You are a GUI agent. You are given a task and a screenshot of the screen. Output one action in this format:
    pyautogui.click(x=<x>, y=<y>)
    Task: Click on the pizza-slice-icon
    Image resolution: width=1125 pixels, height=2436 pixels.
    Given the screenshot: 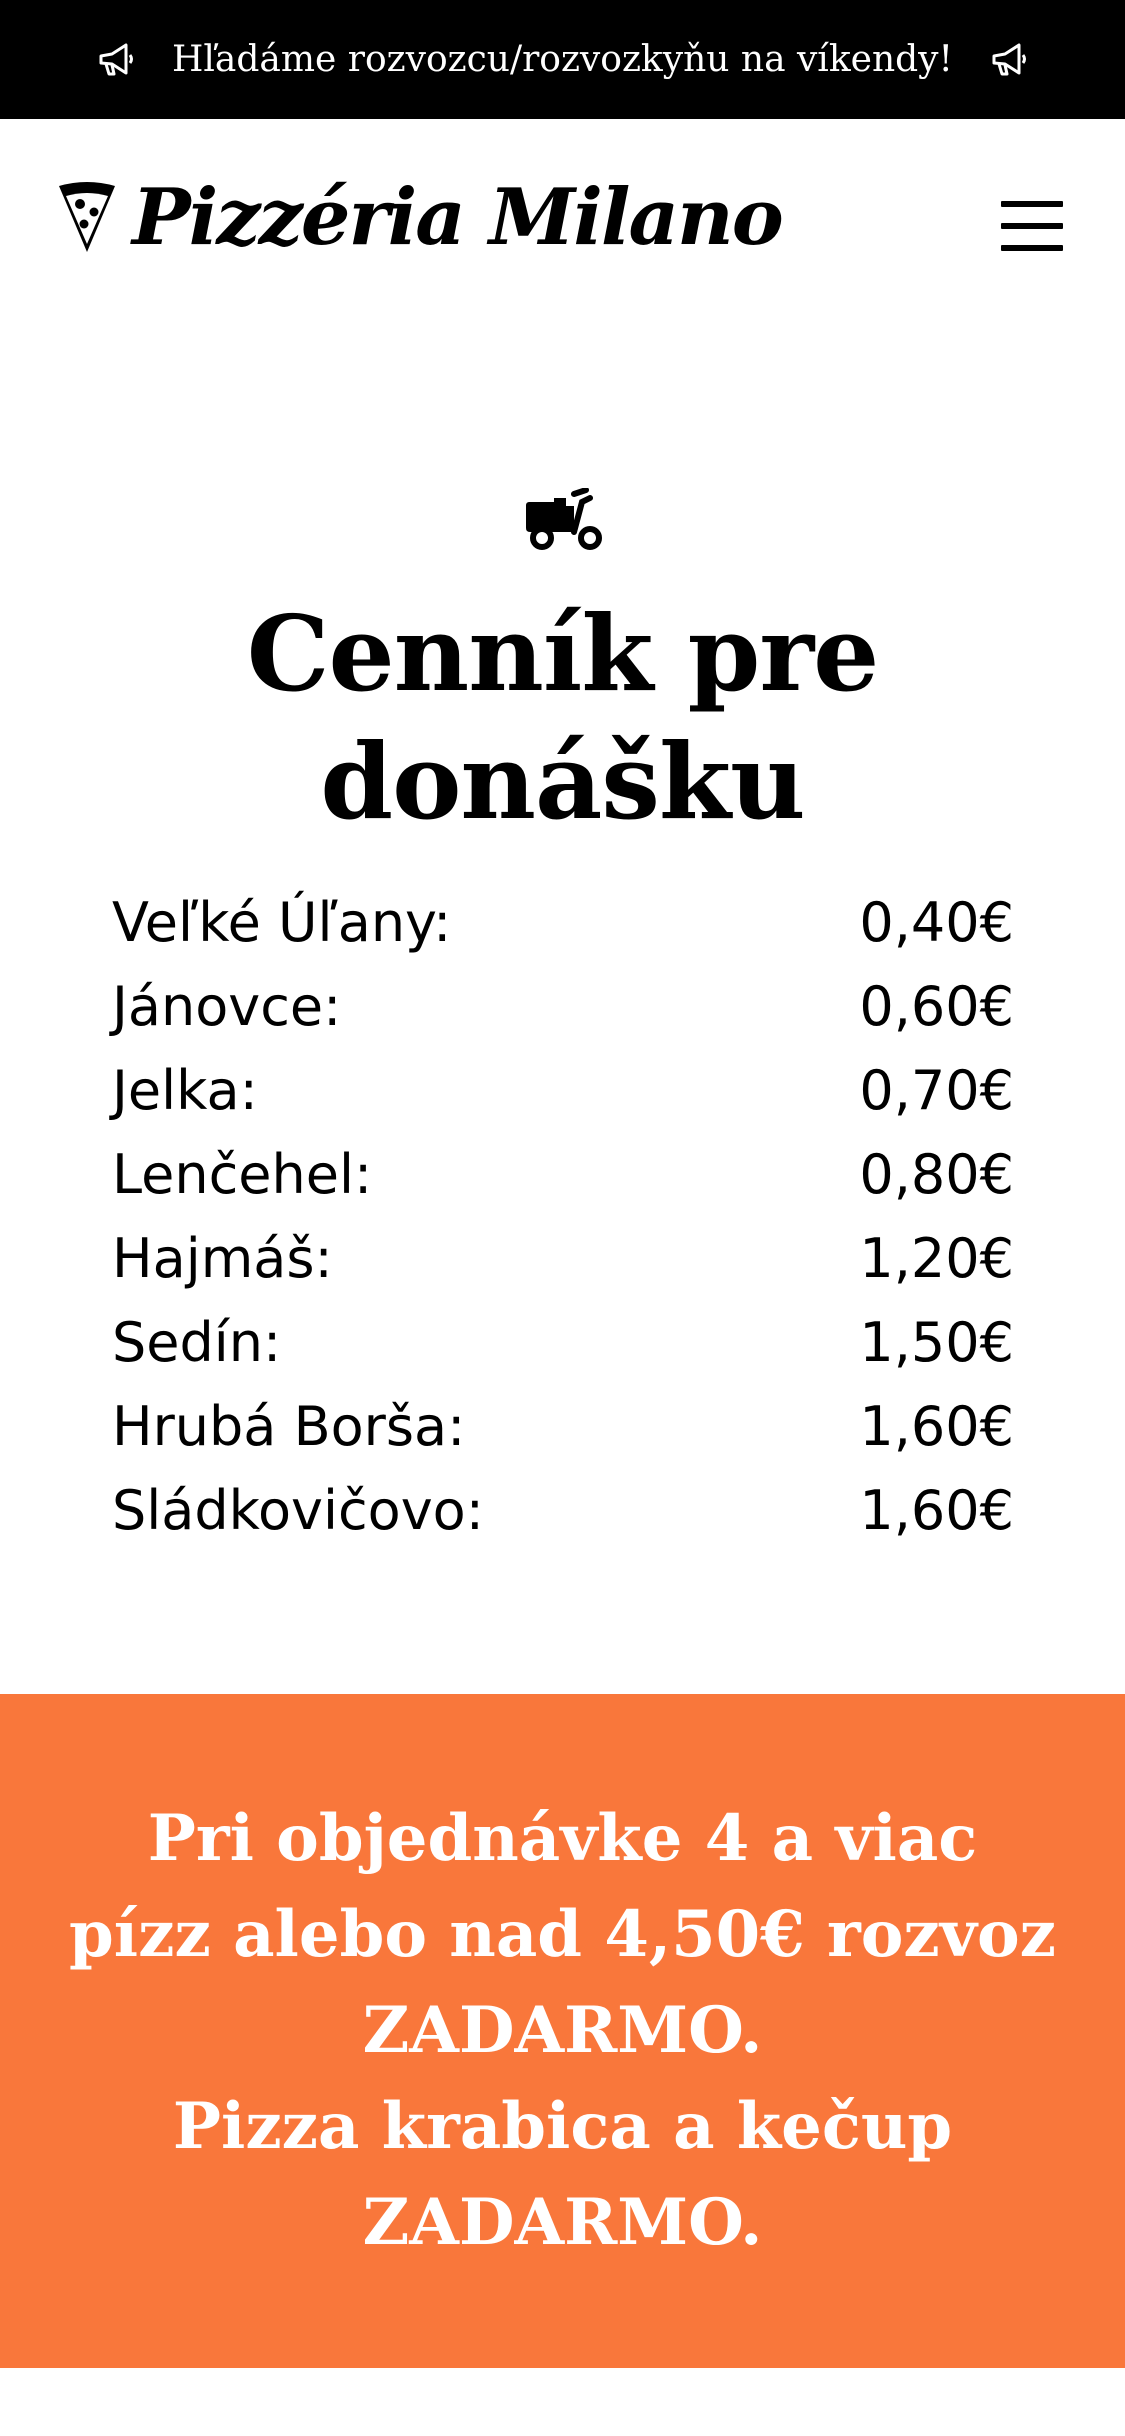 What is the action you would take?
    pyautogui.click(x=87, y=217)
    